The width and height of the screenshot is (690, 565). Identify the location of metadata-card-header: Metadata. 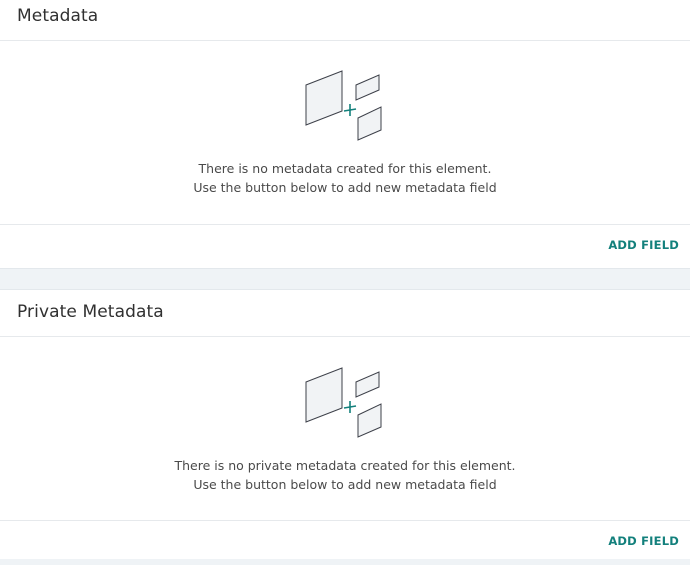
(345, 20).